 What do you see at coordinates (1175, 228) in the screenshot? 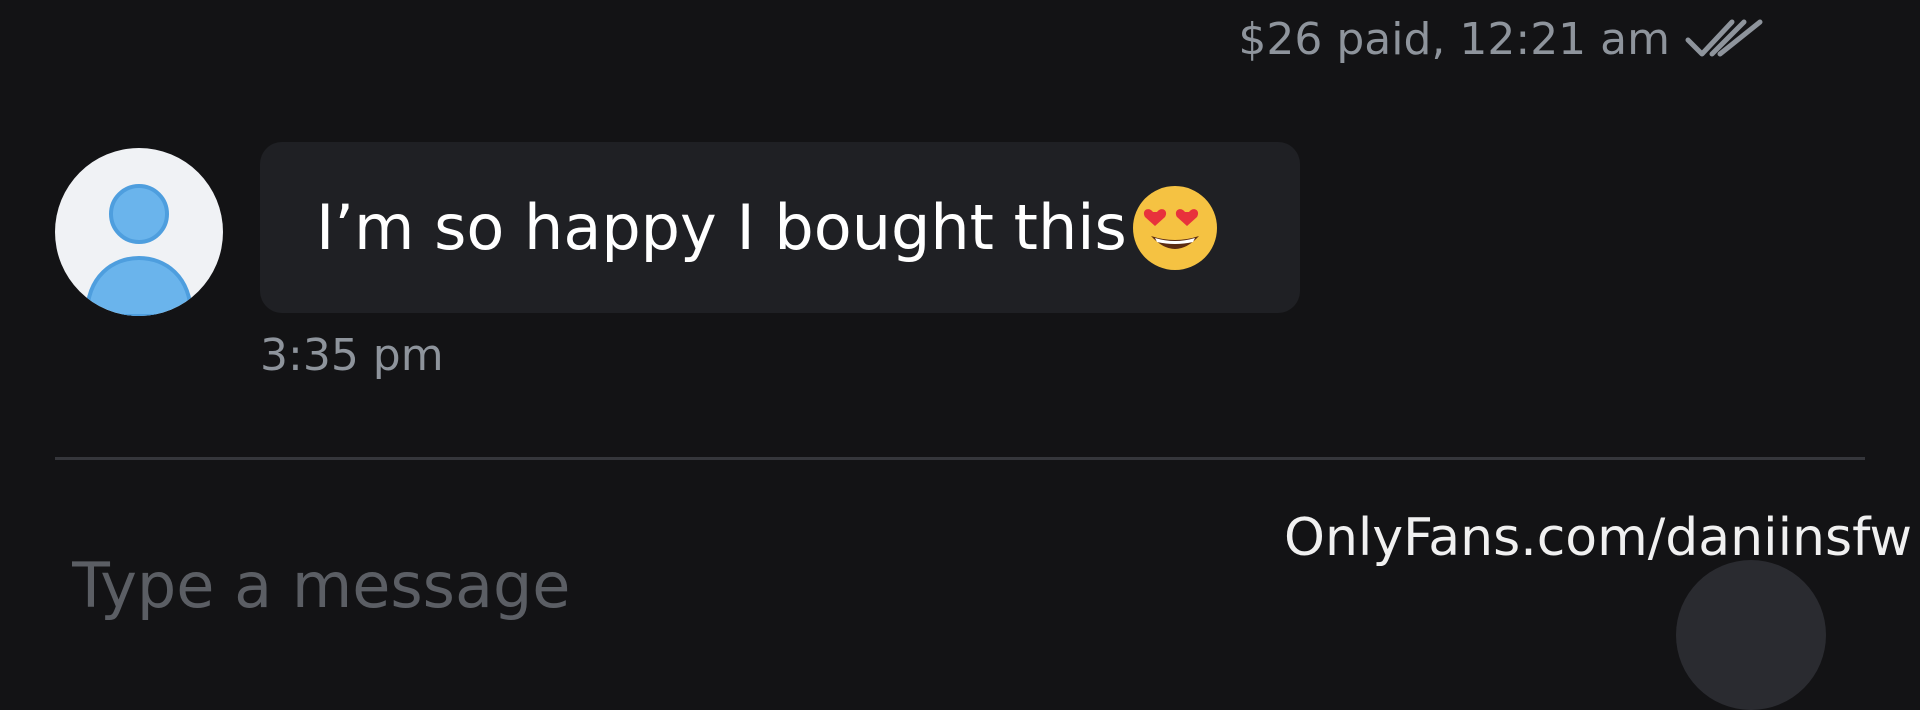
I see `heart-eyes-emoji-icon` at bounding box center [1175, 228].